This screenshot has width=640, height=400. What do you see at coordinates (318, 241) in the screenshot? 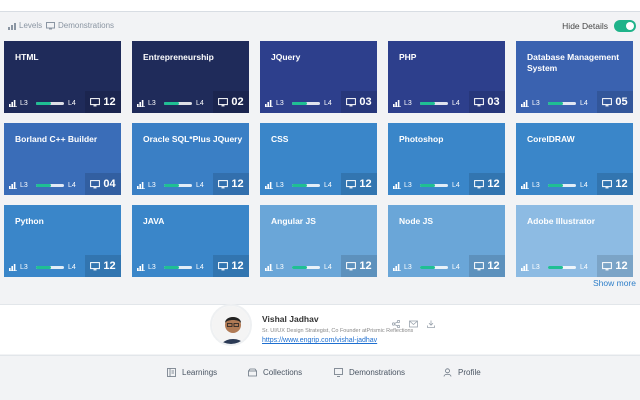
I see `skill-tile: Angular JS L3 L4 12` at bounding box center [318, 241].